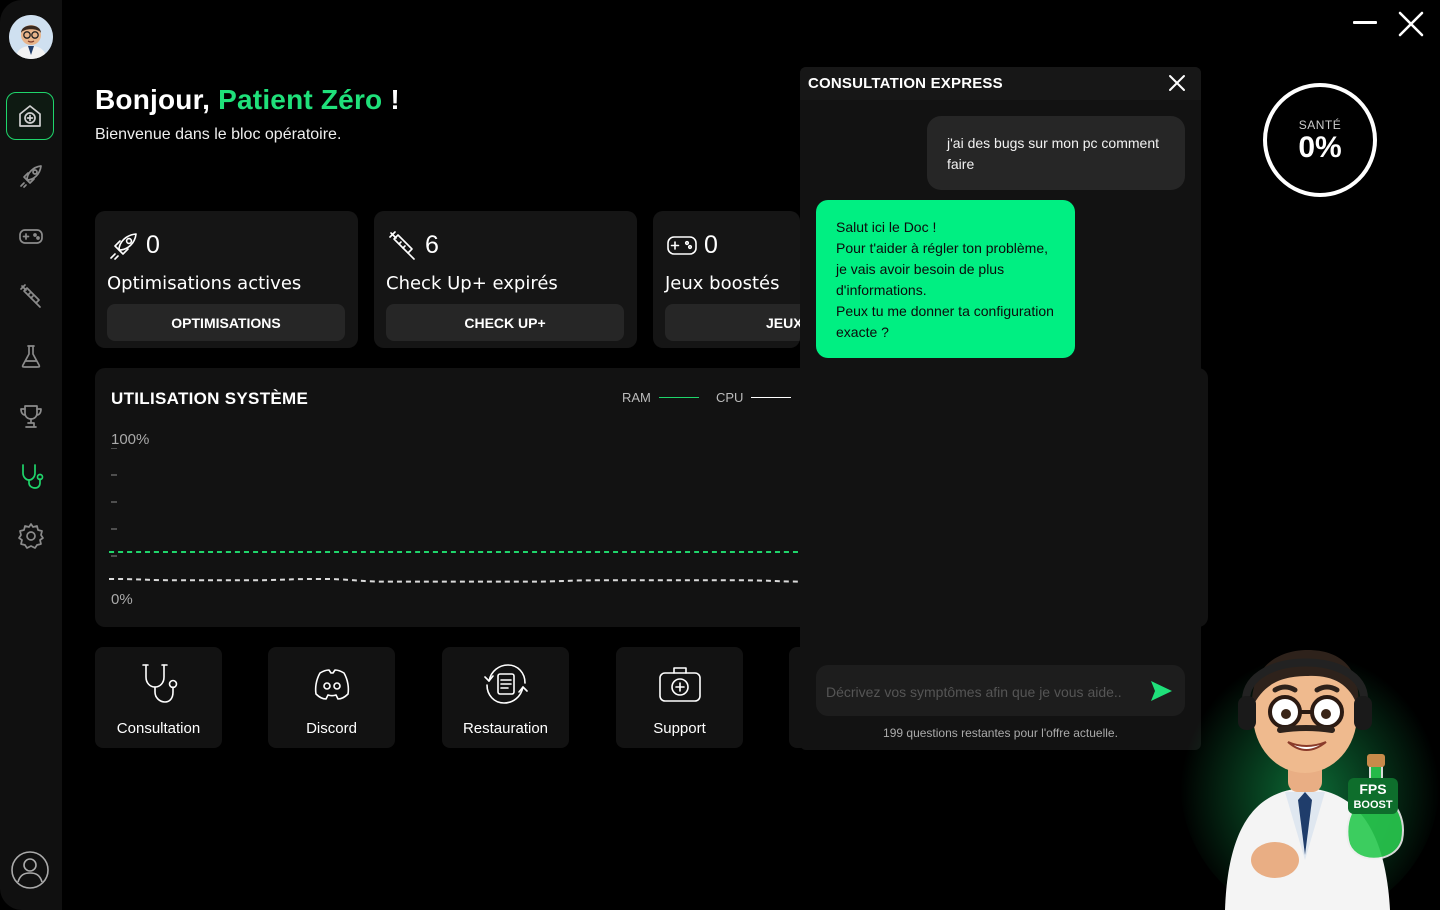 Image resolution: width=1440 pixels, height=910 pixels. I want to click on close-window-button, so click(1411, 24).